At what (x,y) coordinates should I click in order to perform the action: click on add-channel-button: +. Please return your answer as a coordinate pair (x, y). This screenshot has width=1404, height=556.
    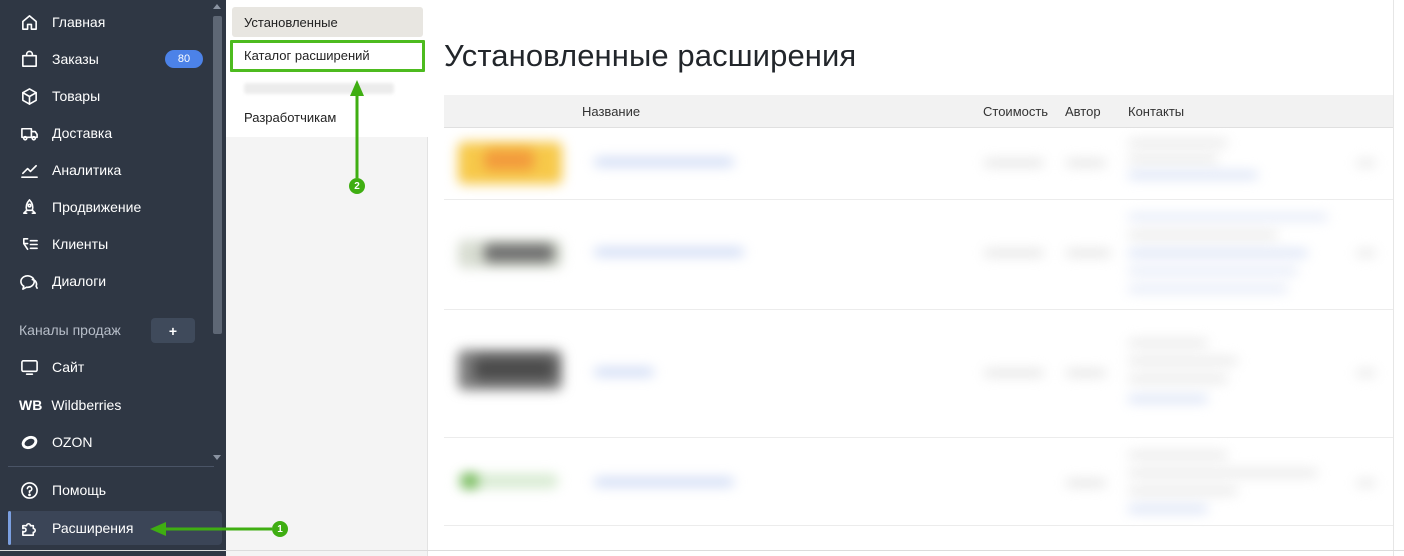
    Looking at the image, I should click on (173, 330).